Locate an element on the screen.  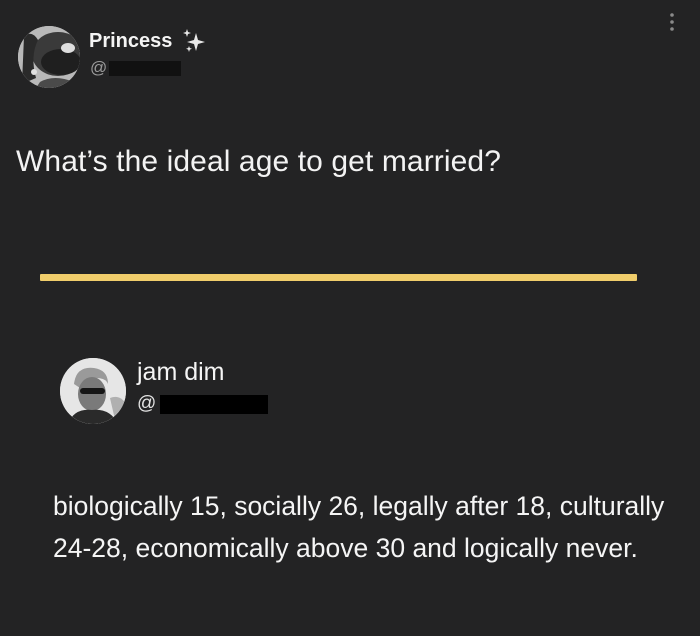
princess-handle-text: @ is located at coordinates (99, 67).